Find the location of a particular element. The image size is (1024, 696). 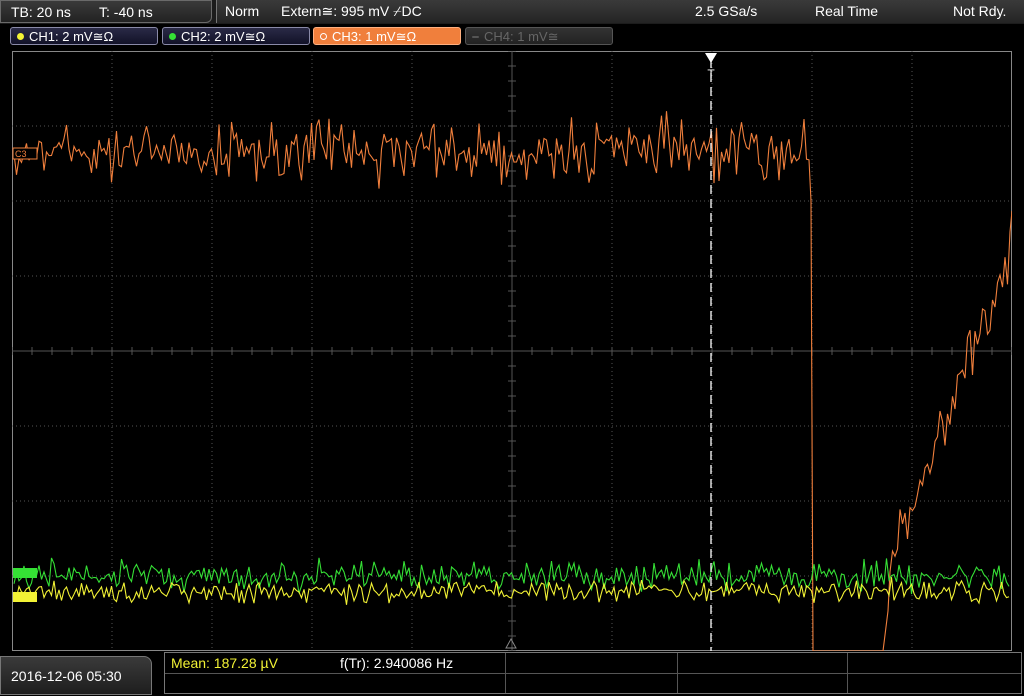

timebase-box: TB: 20 ns T: -40 ns is located at coordinates (106, 11).